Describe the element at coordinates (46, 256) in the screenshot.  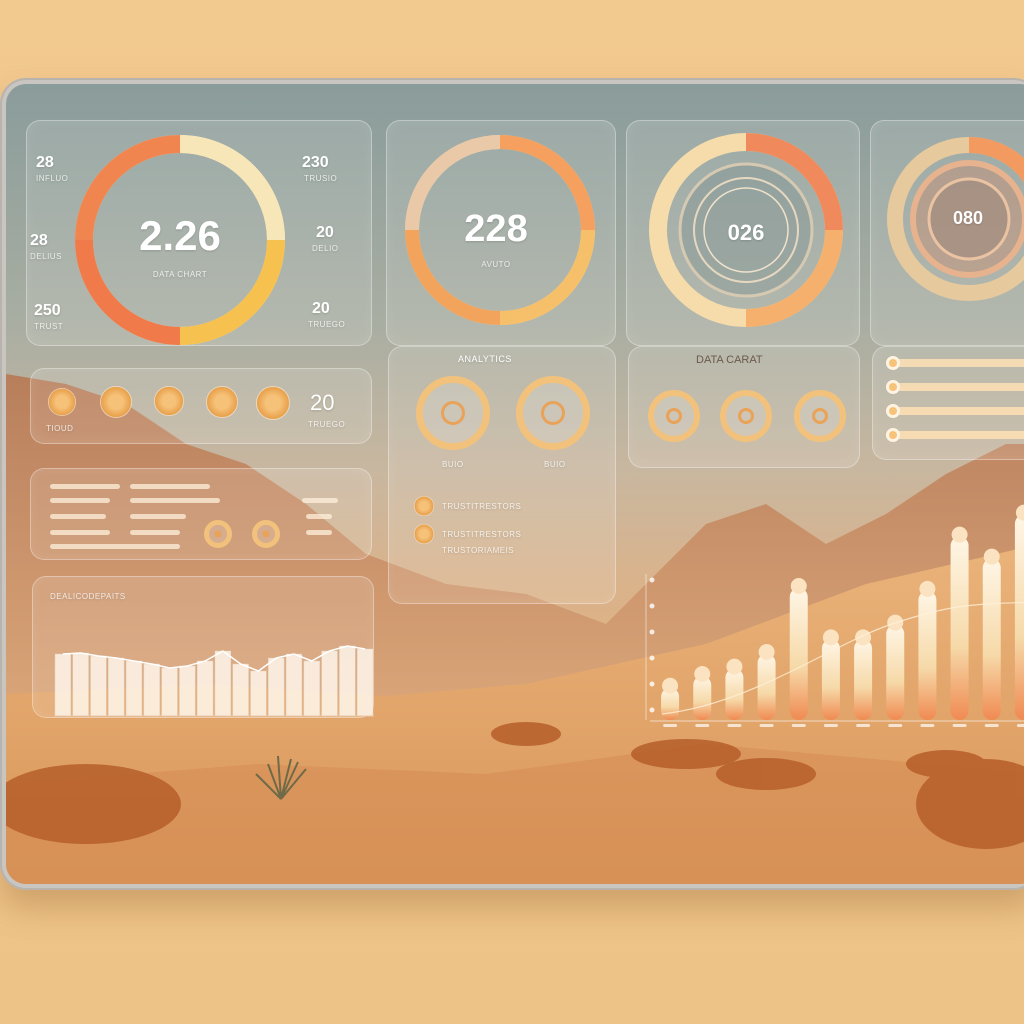
I see `gauge-1-stat-3-label: DELIUS` at that location.